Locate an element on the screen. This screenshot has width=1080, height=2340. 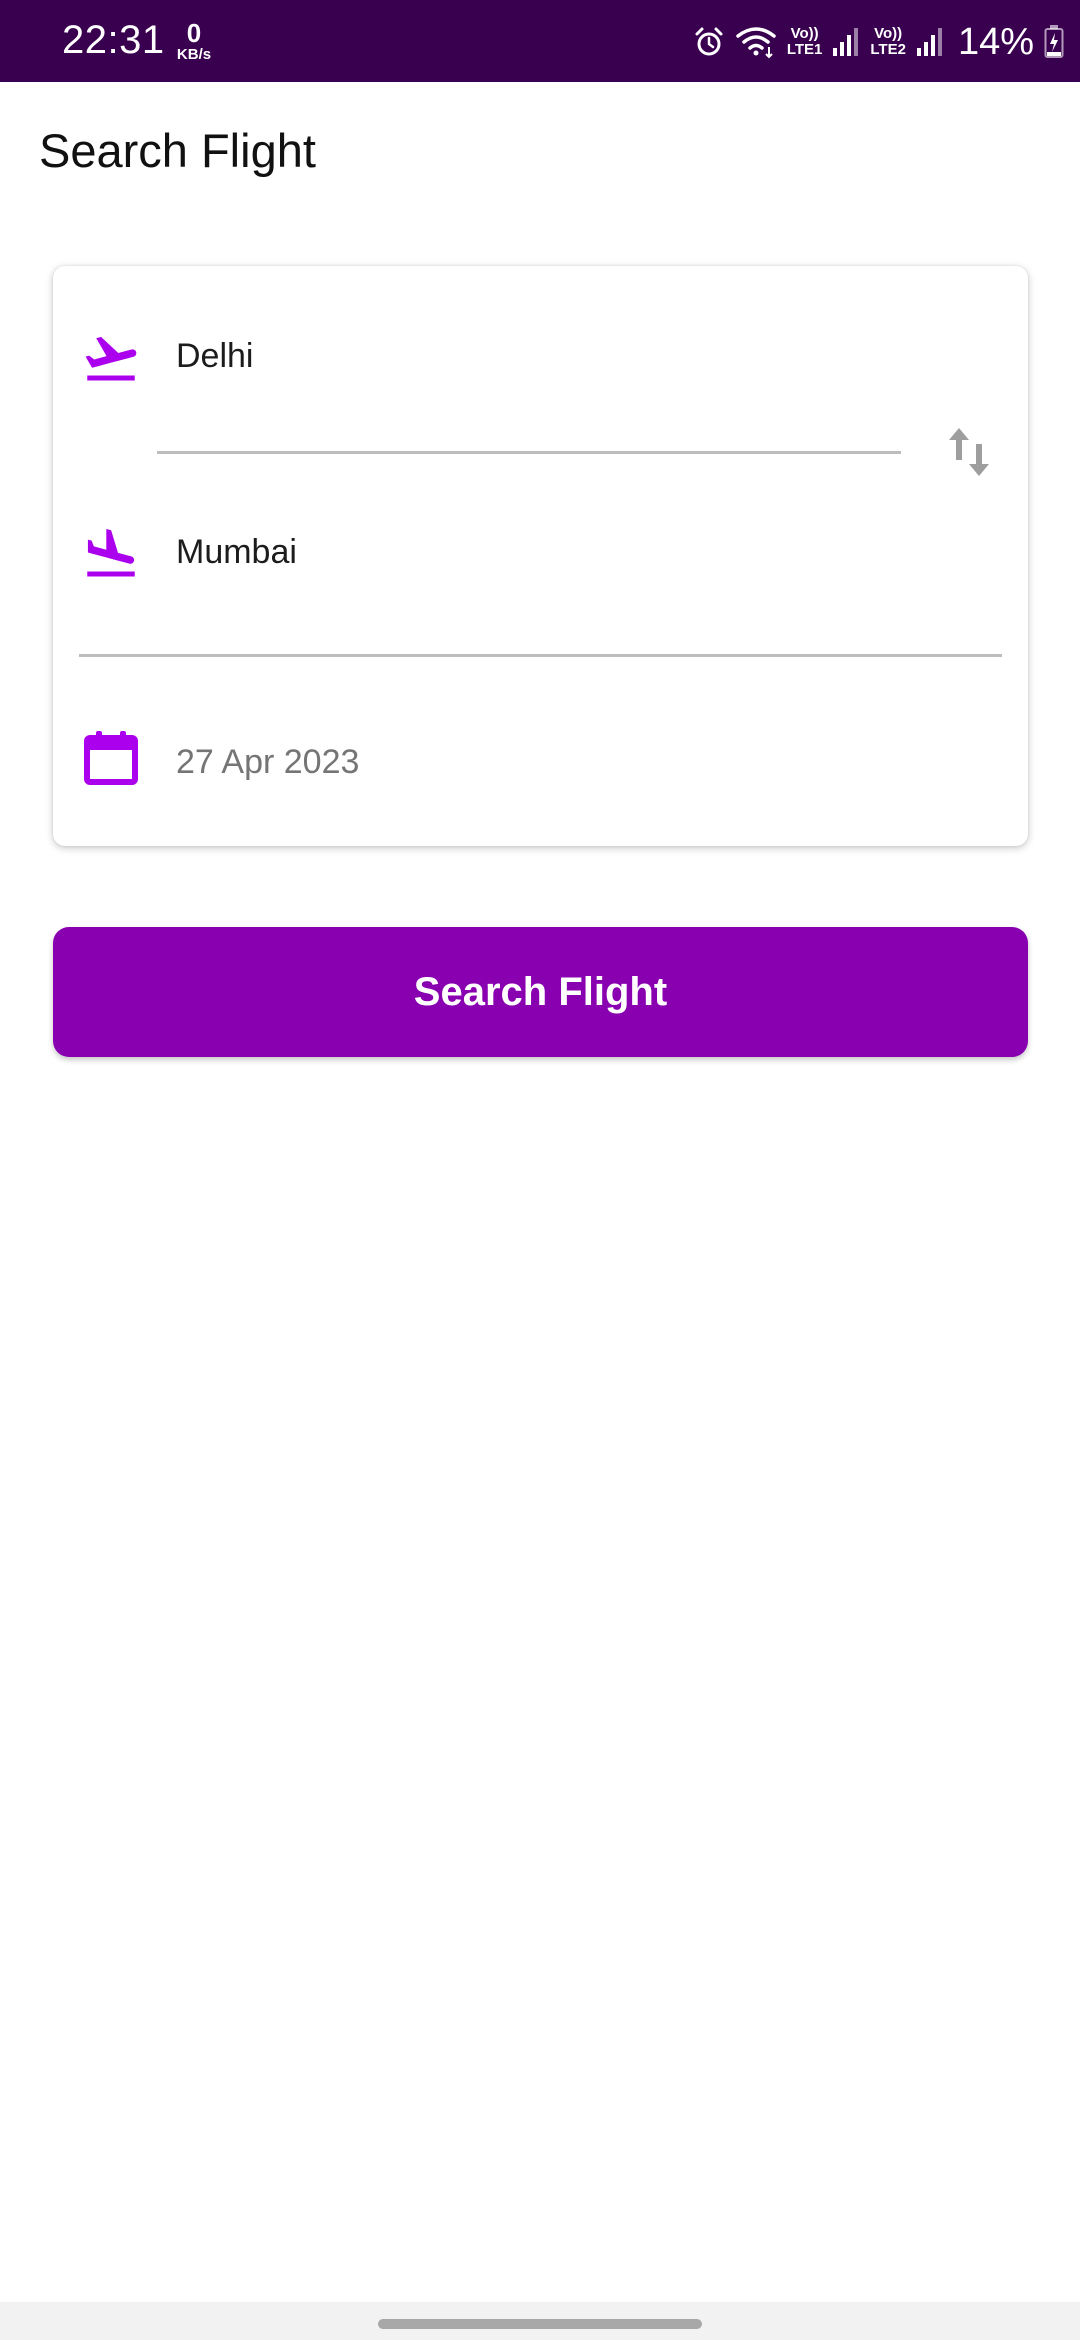
wifi-icon is located at coordinates (756, 42).